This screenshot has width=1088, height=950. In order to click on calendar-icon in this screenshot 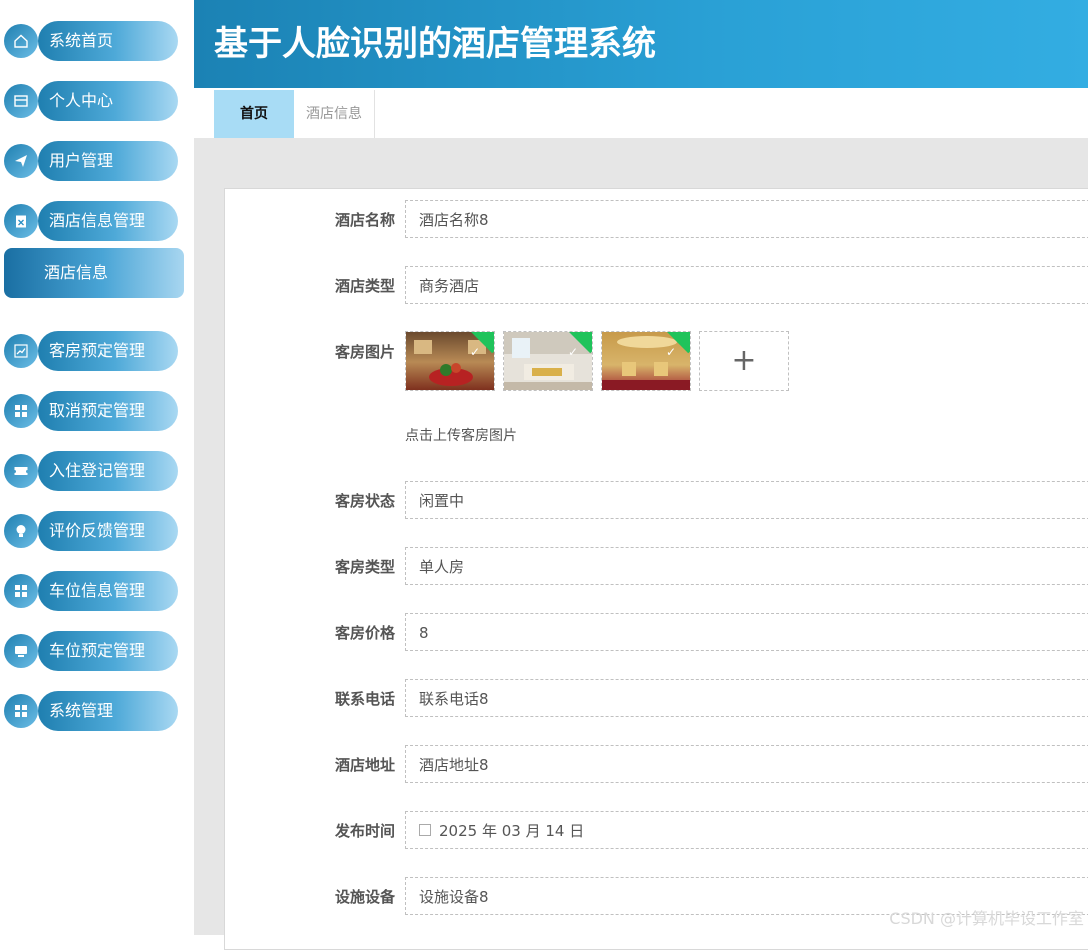, I will do `click(425, 829)`.